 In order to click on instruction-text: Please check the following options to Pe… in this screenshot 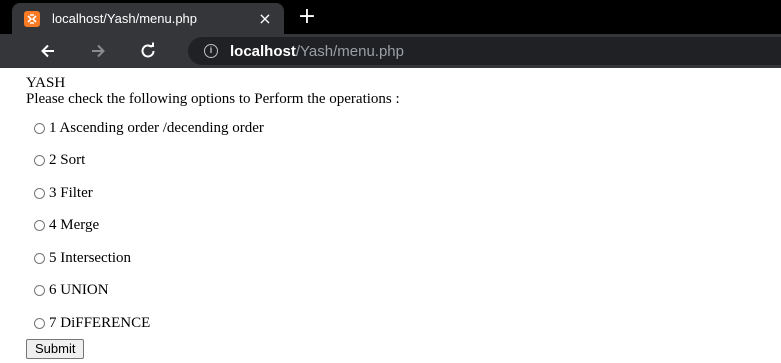, I will do `click(213, 99)`.